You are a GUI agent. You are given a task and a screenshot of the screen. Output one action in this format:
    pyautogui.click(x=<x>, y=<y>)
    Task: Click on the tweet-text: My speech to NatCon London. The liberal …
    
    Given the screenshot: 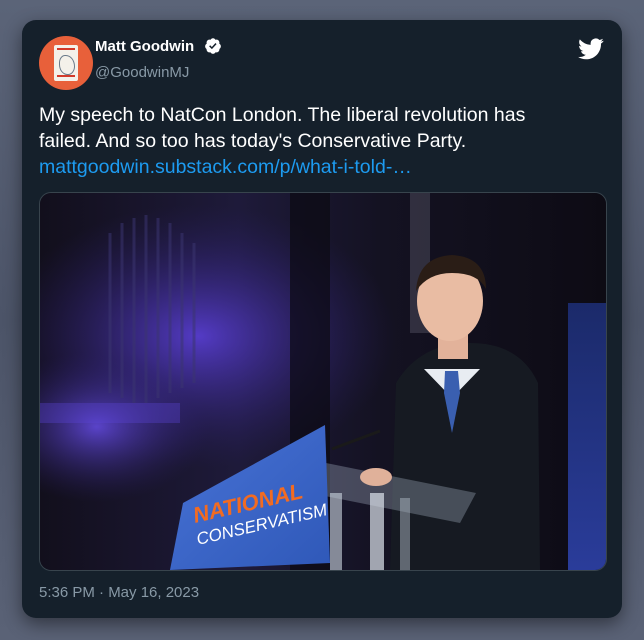 What is the action you would take?
    pyautogui.click(x=324, y=128)
    